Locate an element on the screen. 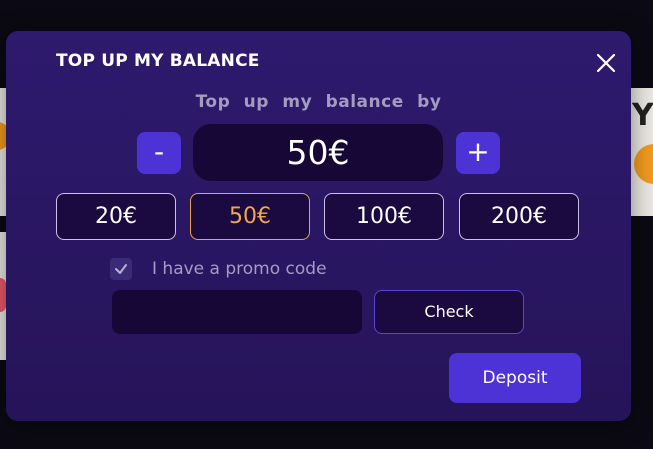 This screenshot has height=449, width=653. preset-100-button: 100€ is located at coordinates (384, 216).